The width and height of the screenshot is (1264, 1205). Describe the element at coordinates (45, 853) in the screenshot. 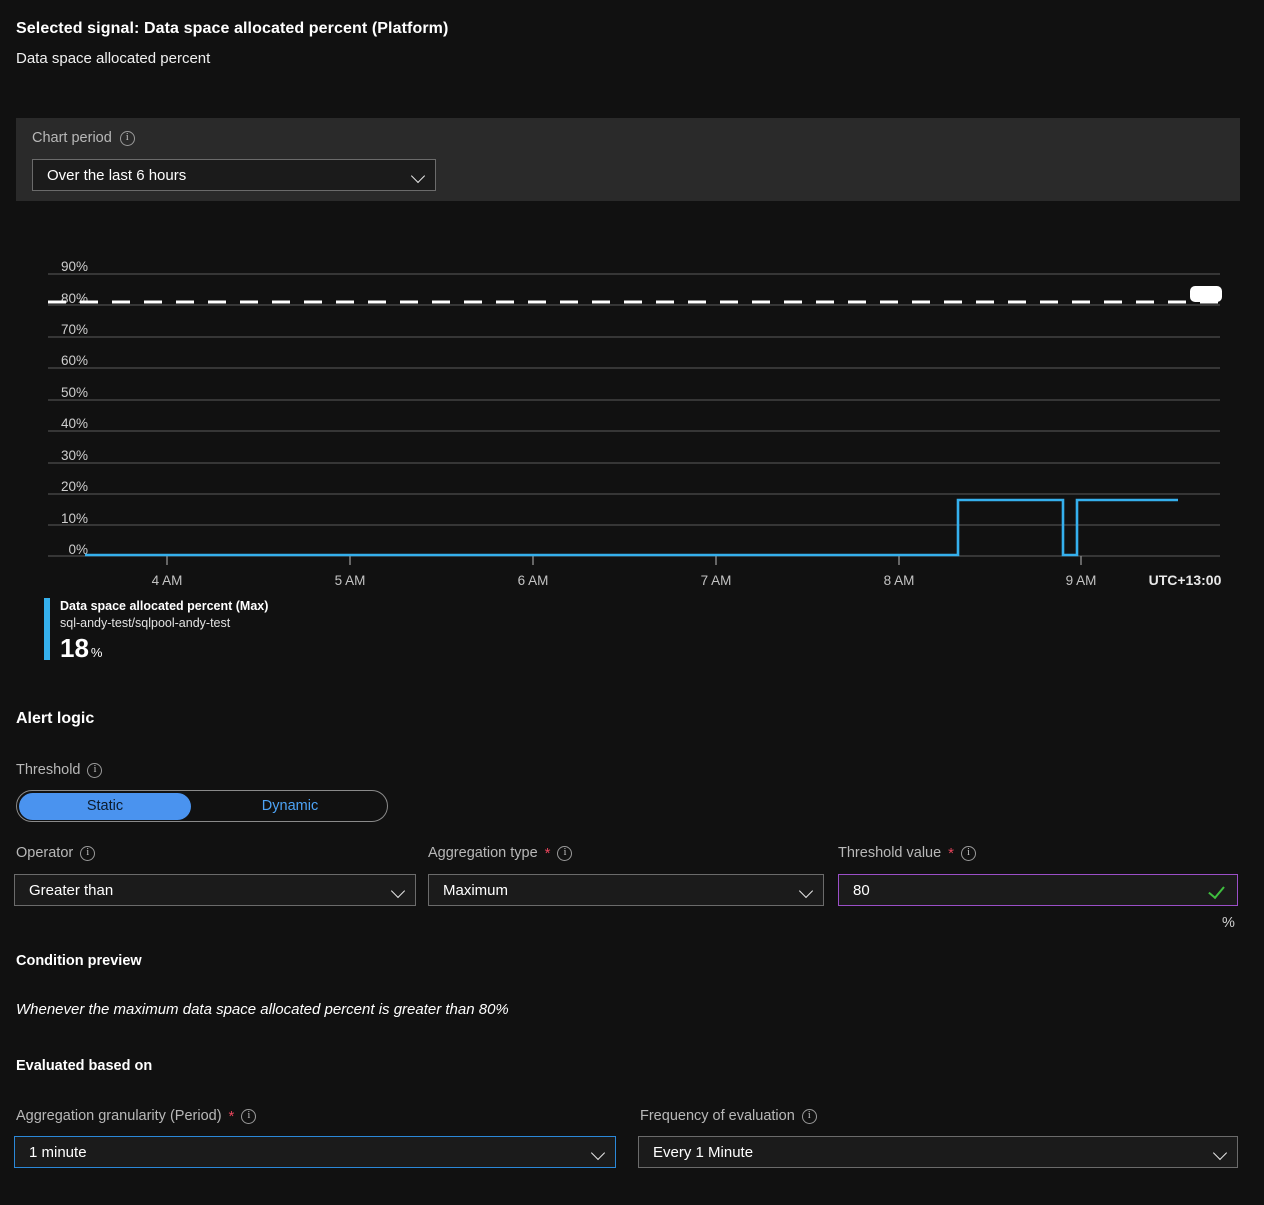

I see `operator-label-text: Operator` at that location.